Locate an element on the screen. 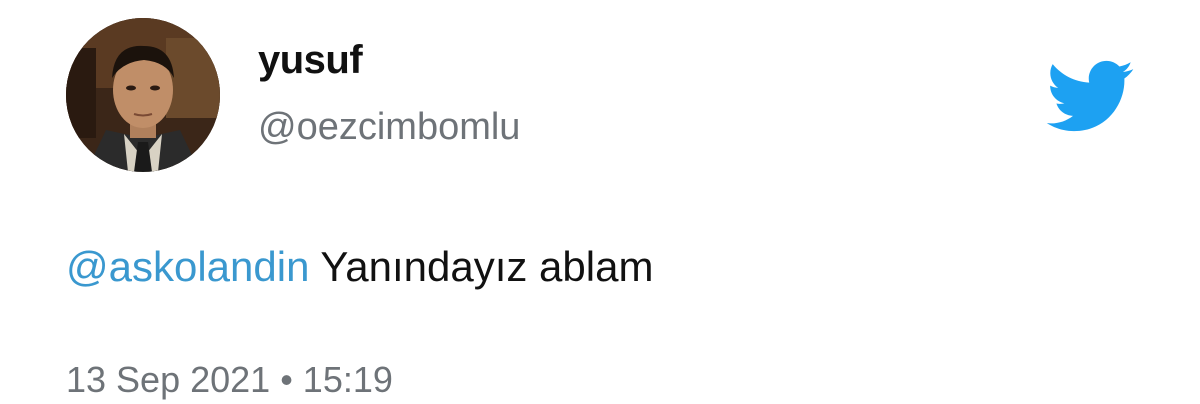 The height and width of the screenshot is (404, 1200). tweet-timestamp: 13 Sep 2021 • 15:19 is located at coordinates (229, 380).